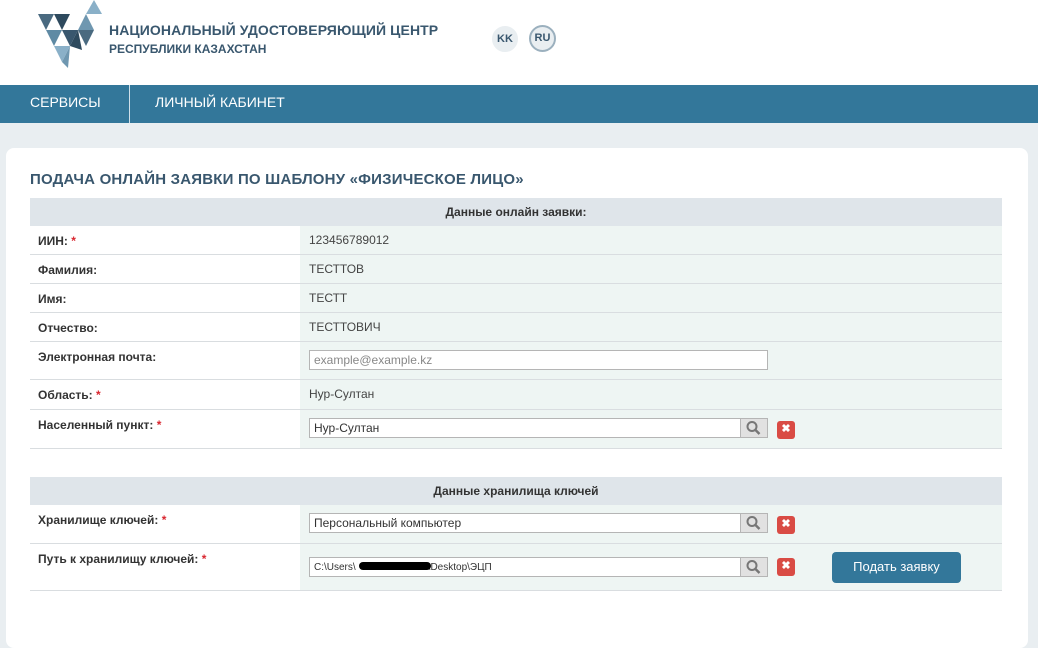 The image size is (1038, 648). I want to click on nav-services: СЕРВИСЫ, so click(65, 104).